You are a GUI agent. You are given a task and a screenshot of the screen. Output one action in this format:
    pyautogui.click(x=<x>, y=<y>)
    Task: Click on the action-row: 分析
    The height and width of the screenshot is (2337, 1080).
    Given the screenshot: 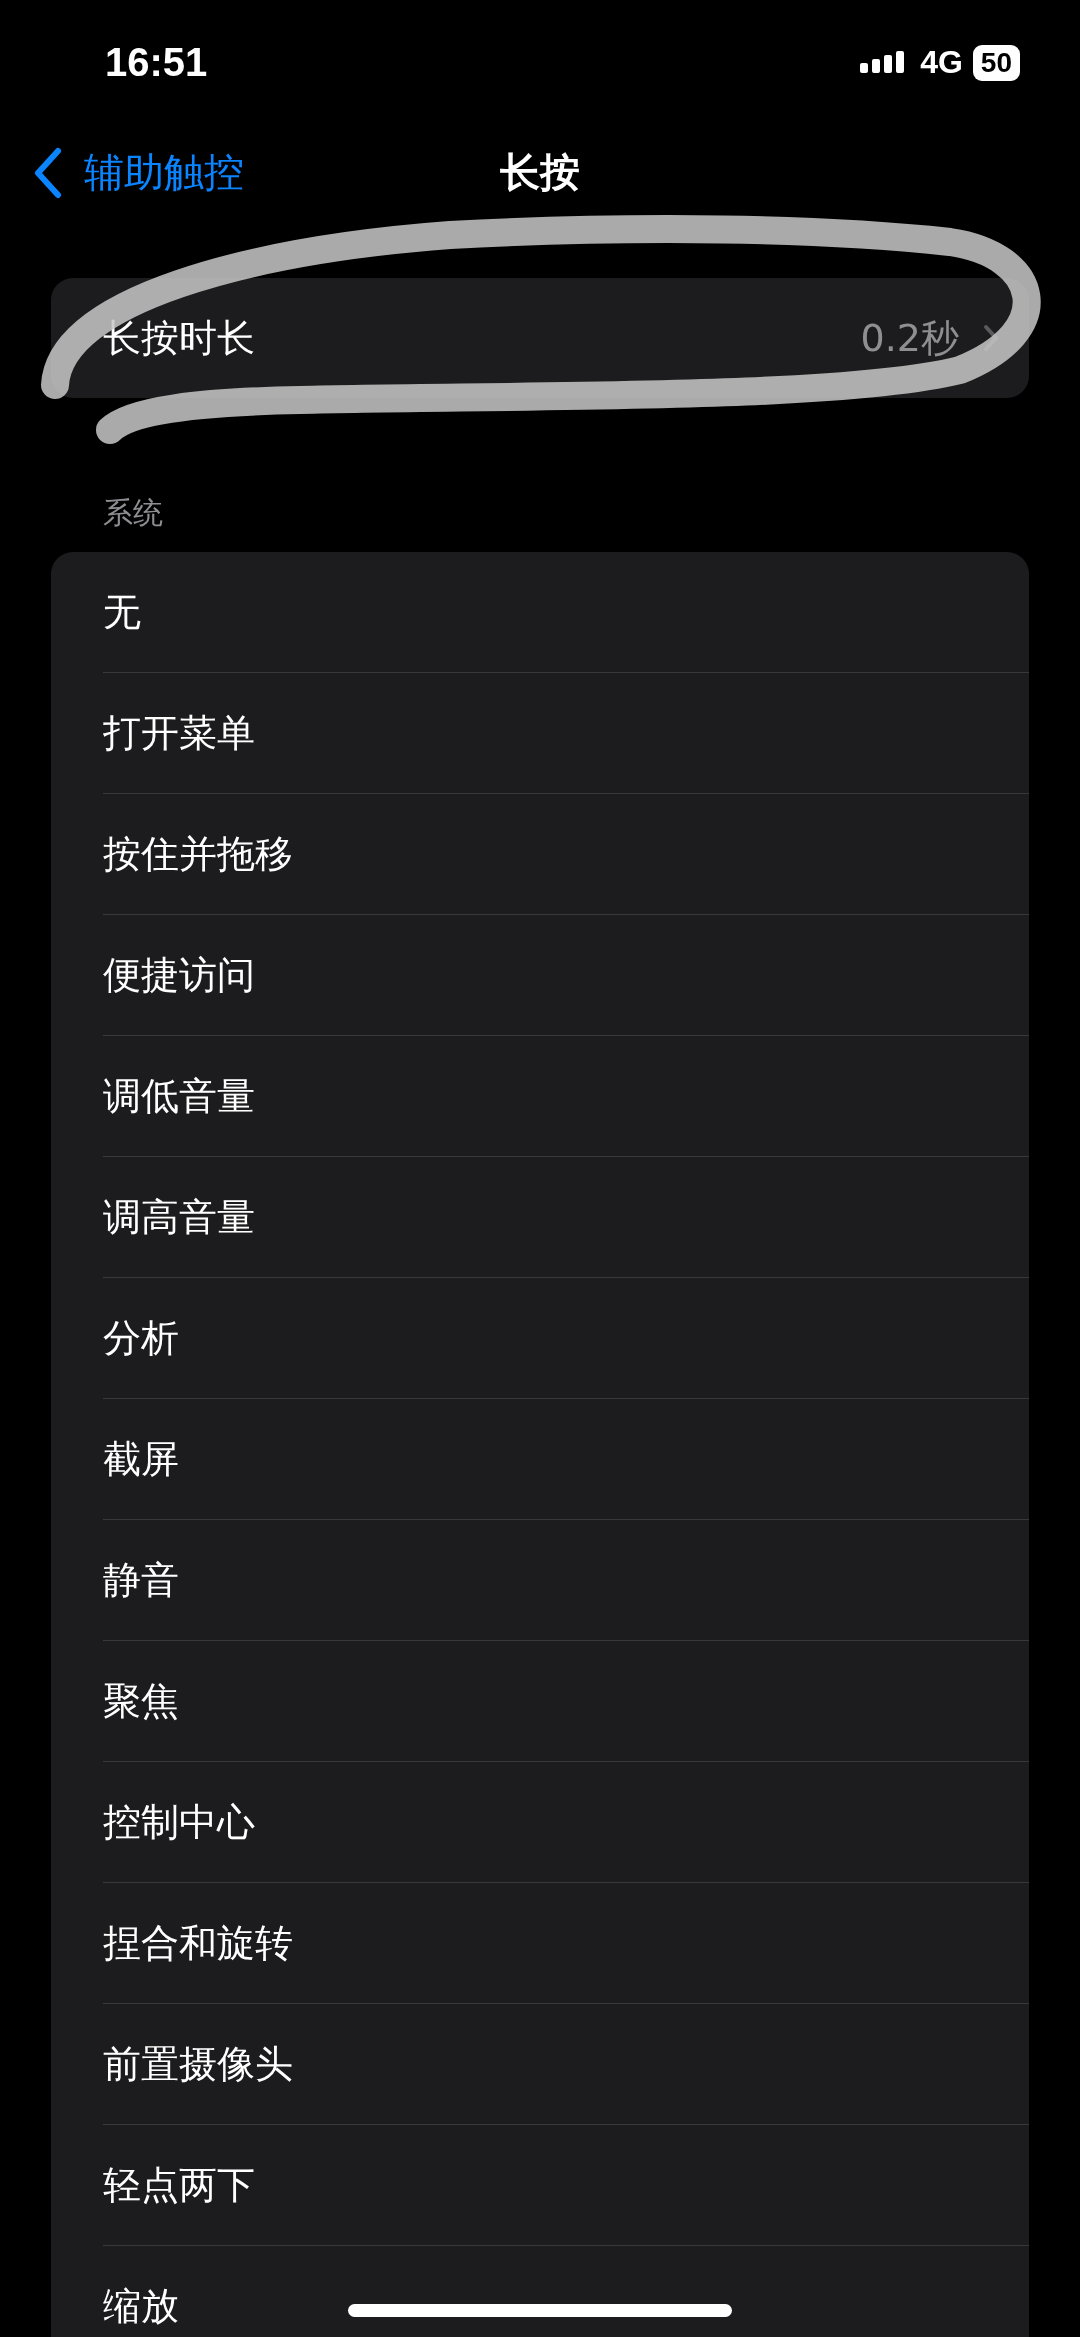 What is the action you would take?
    pyautogui.click(x=566, y=1338)
    